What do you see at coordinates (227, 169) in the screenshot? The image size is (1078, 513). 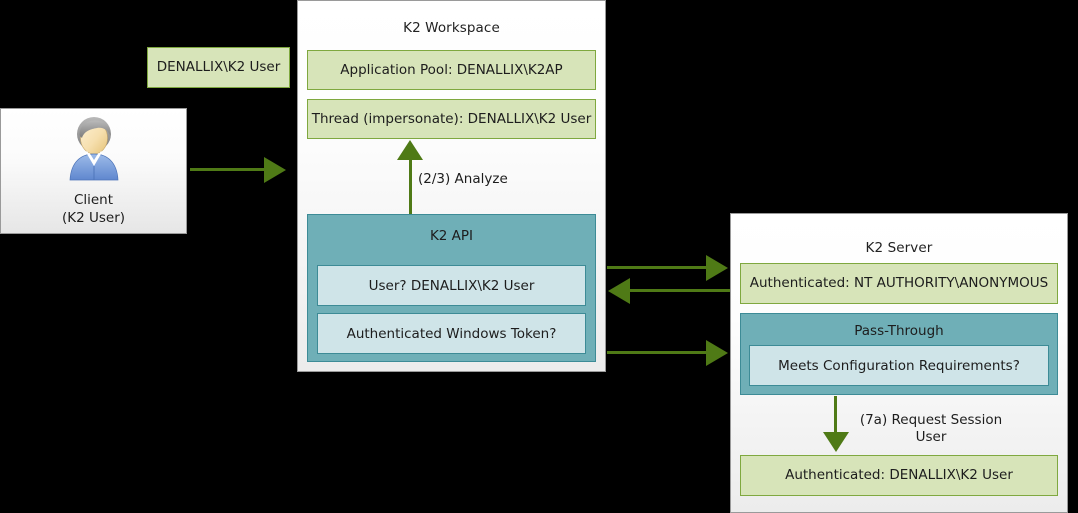 I see `arrow-client-to-workspace-line` at bounding box center [227, 169].